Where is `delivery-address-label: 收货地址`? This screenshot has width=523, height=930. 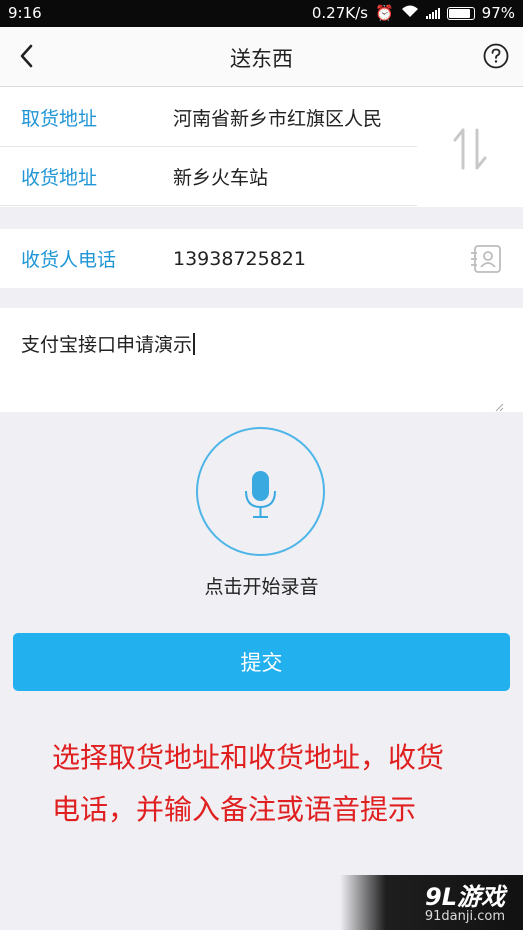 delivery-address-label: 收货地址 is located at coordinates (59, 178).